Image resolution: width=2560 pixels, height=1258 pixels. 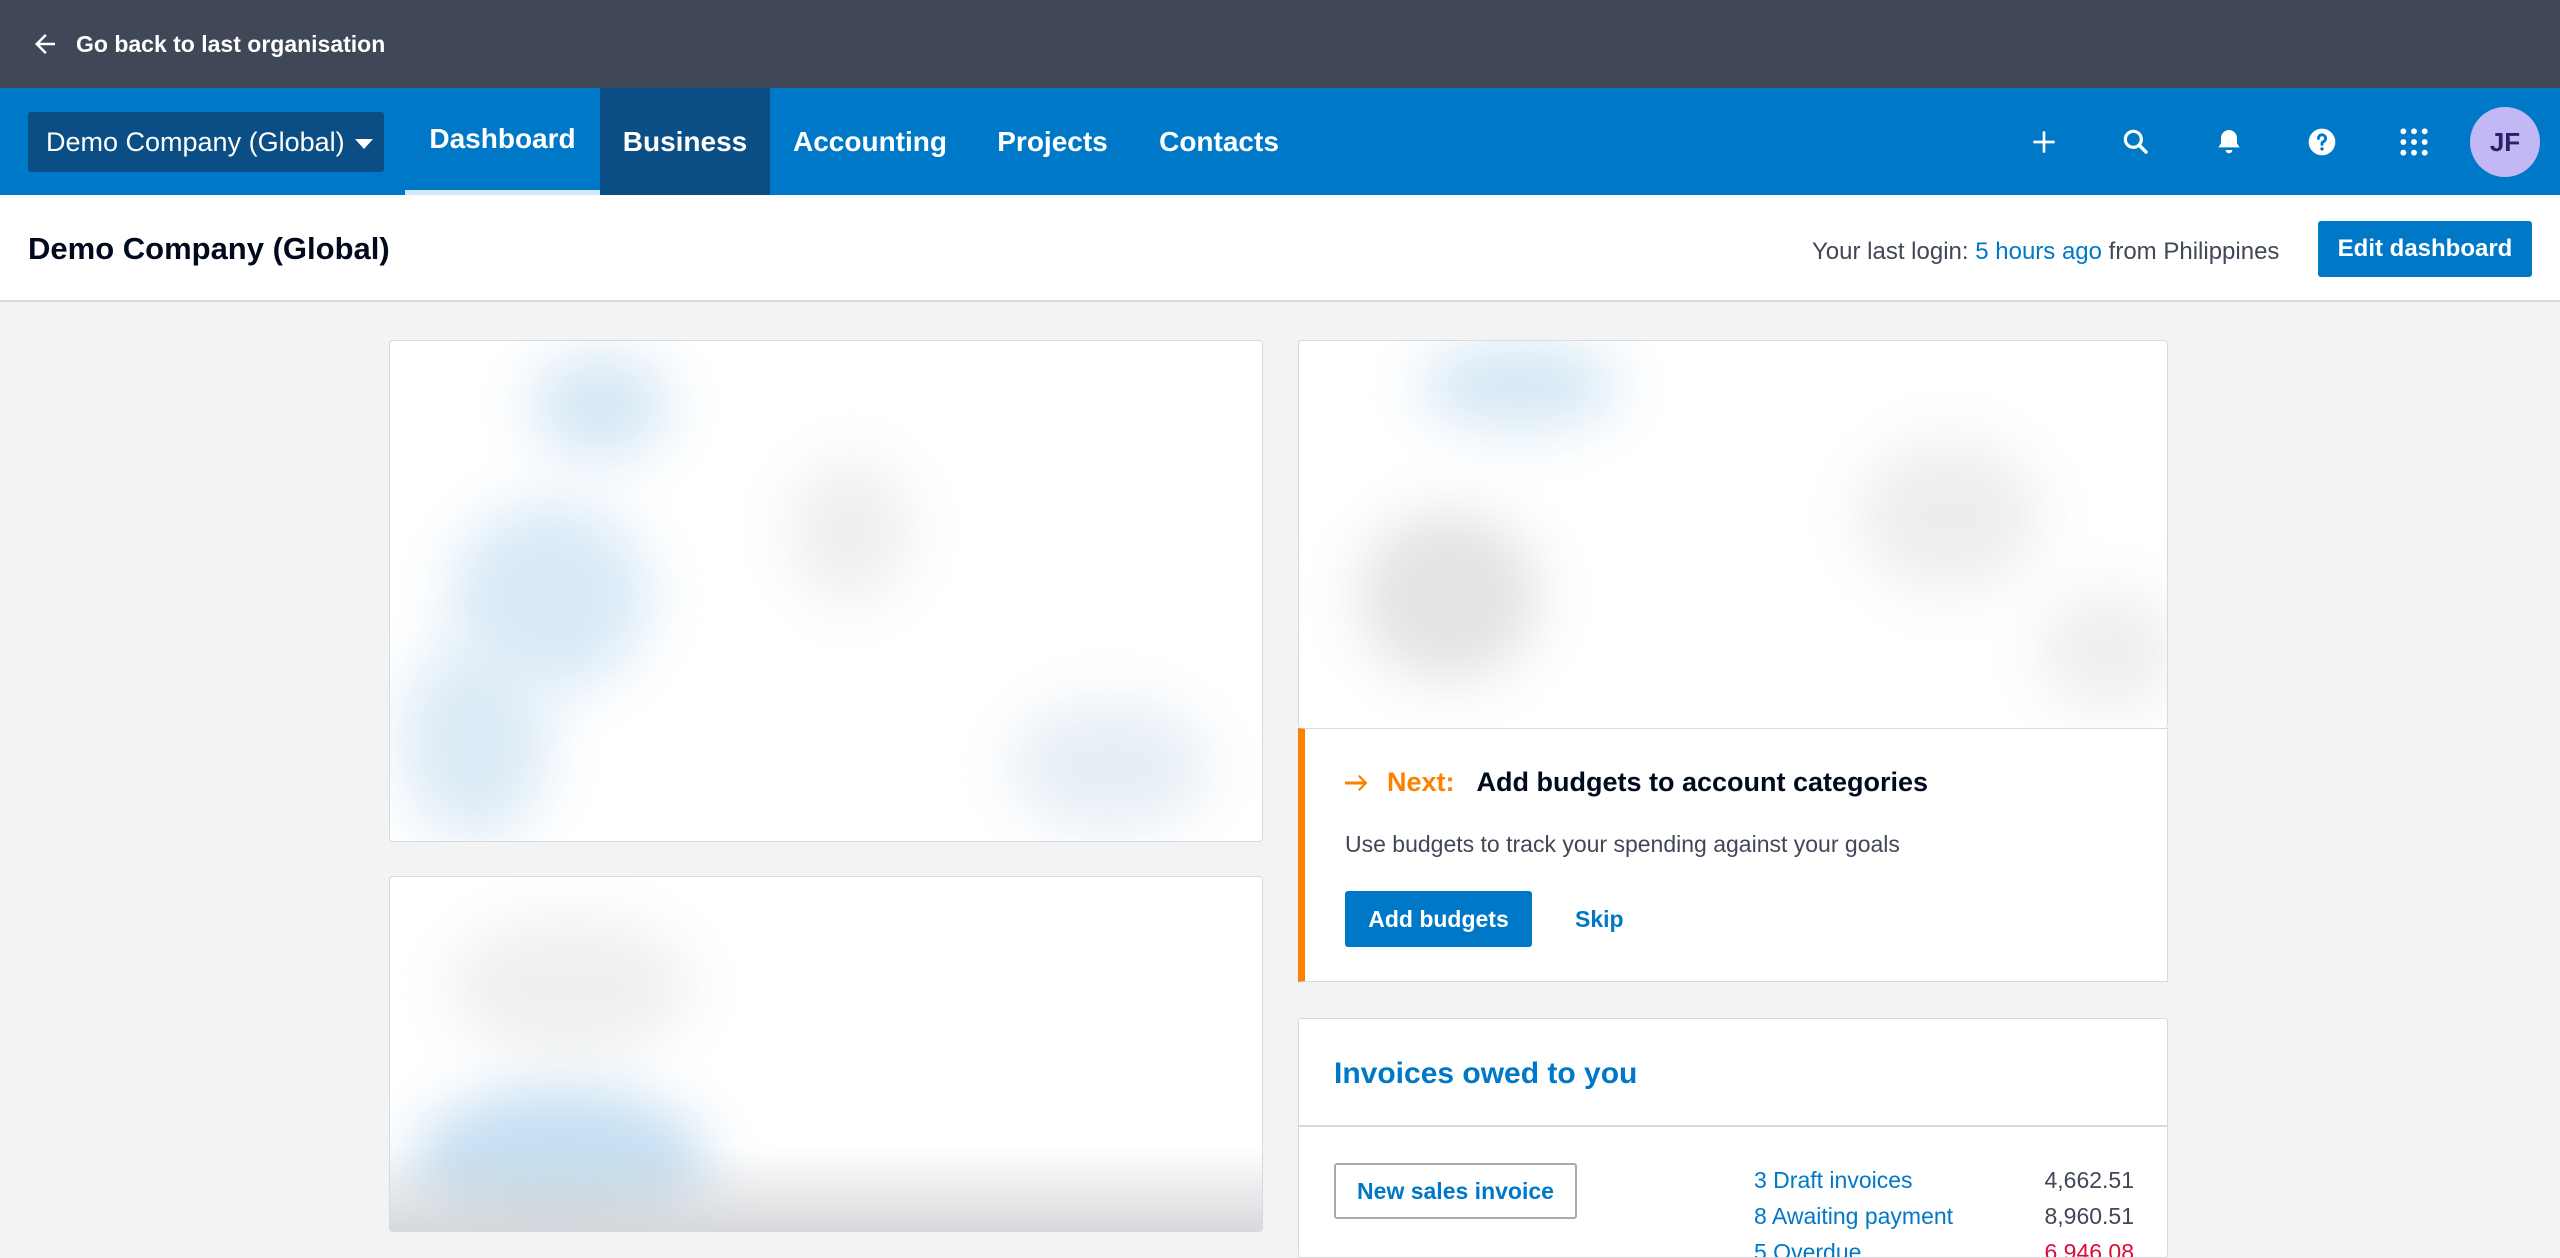 I want to click on next-step-heading: Next: Add budgets to account categories, so click(x=1636, y=782).